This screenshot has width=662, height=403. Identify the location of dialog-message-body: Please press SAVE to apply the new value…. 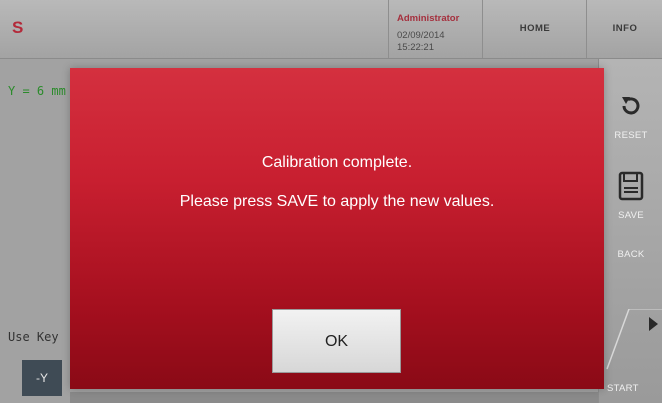
(337, 201).